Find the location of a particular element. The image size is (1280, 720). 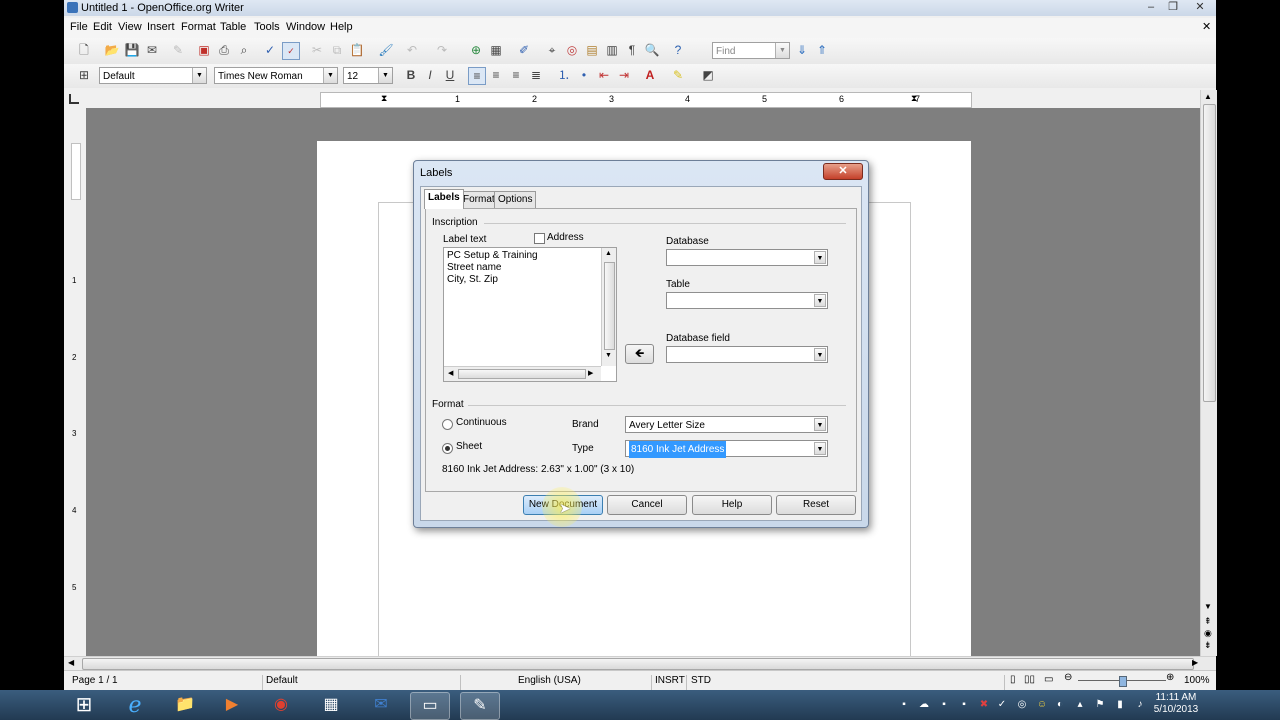

chrome-icon: ◉ is located at coordinates (281, 705).